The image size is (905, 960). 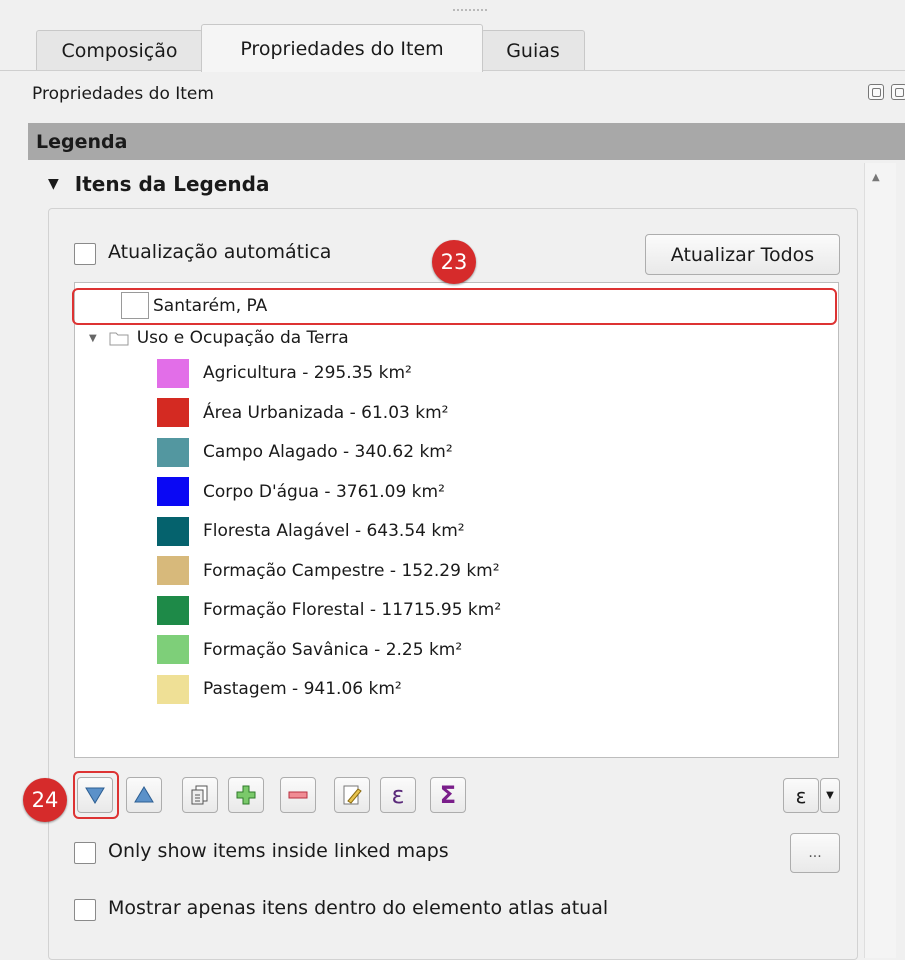 I want to click on legend-item-label: Corpo D'água - 3761.09 km², so click(x=324, y=491).